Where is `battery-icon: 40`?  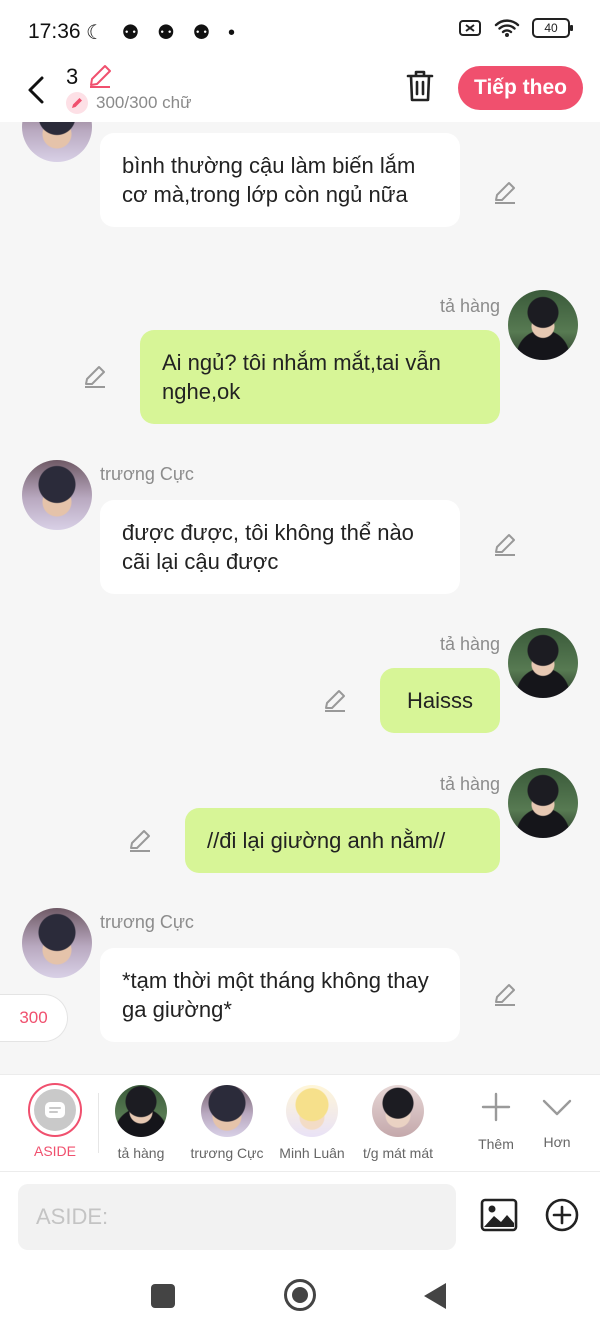 battery-icon: 40 is located at coordinates (552, 28).